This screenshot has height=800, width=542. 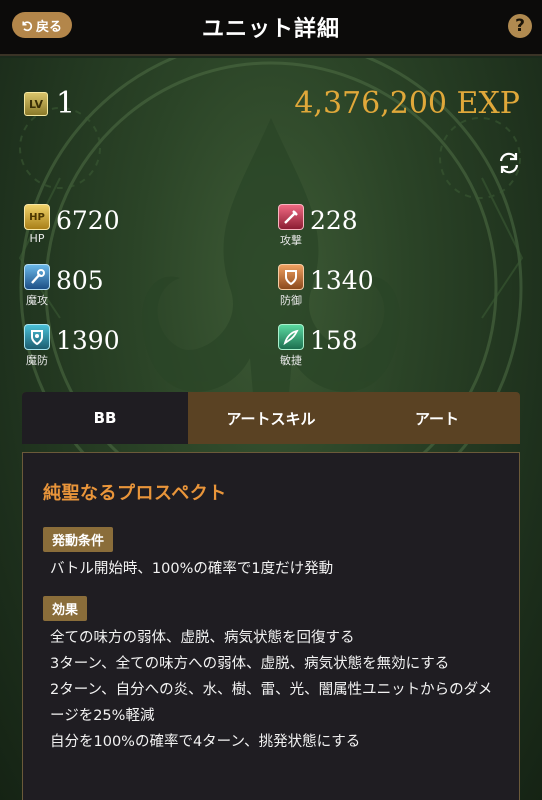 I want to click on stat-magic-attack: 魔攻 805, so click(x=63, y=286).